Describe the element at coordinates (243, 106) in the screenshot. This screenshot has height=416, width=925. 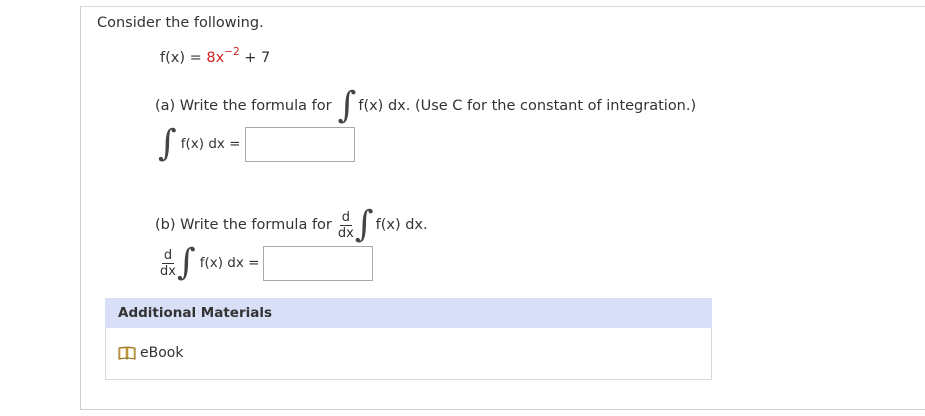
I see `part-a-prefix: (a) Write the formula for` at that location.